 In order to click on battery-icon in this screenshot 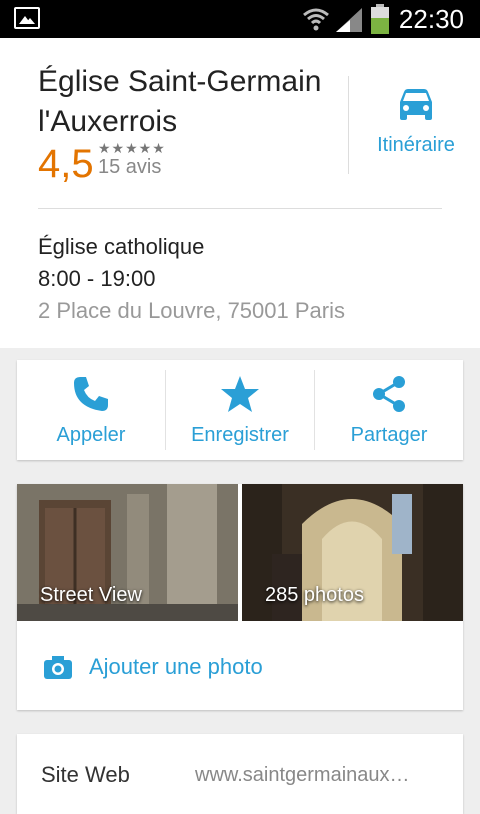, I will do `click(380, 19)`.